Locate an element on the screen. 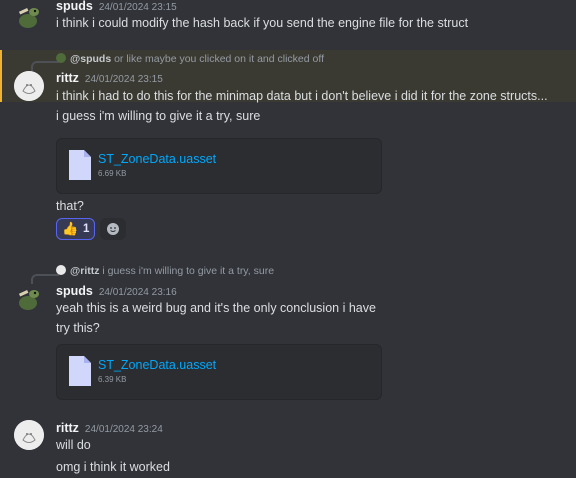  message-author: spuds 24/01/2024 23:16 is located at coordinates (116, 291).